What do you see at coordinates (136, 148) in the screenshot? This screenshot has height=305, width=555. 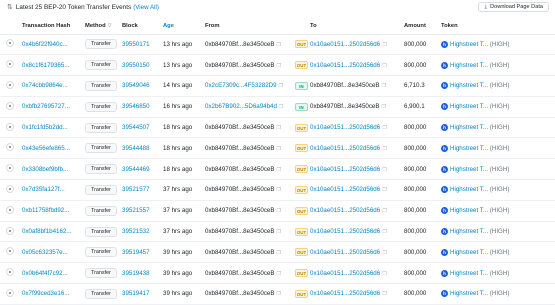 I see `block-link: 39544488` at bounding box center [136, 148].